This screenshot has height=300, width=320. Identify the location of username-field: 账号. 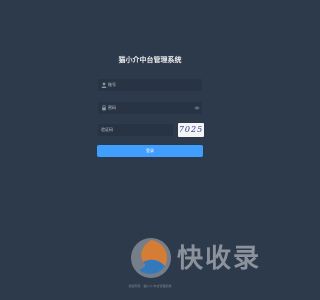
(150, 85).